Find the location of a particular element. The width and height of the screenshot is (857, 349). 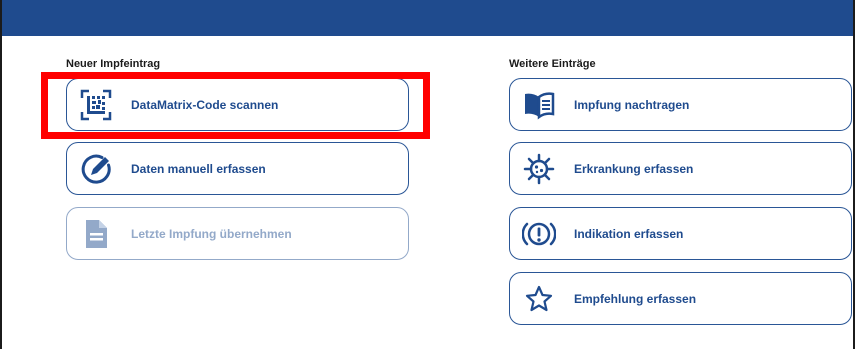

scan-datamatrix-button: DataMatrix-Code scannen is located at coordinates (237, 104).